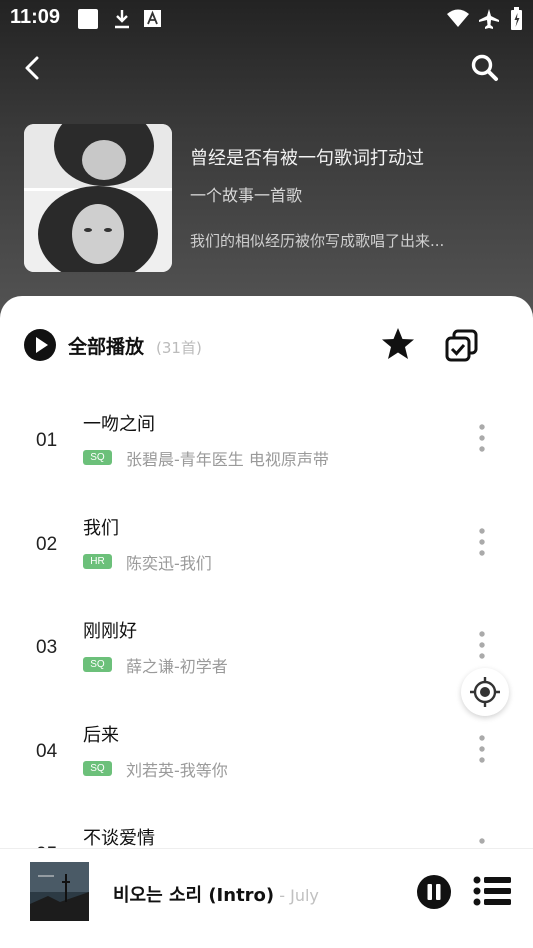 This screenshot has width=533, height=948. Describe the element at coordinates (266, 556) in the screenshot. I see `song-row: 02 我们 HR 陈奕迅-我们` at that location.